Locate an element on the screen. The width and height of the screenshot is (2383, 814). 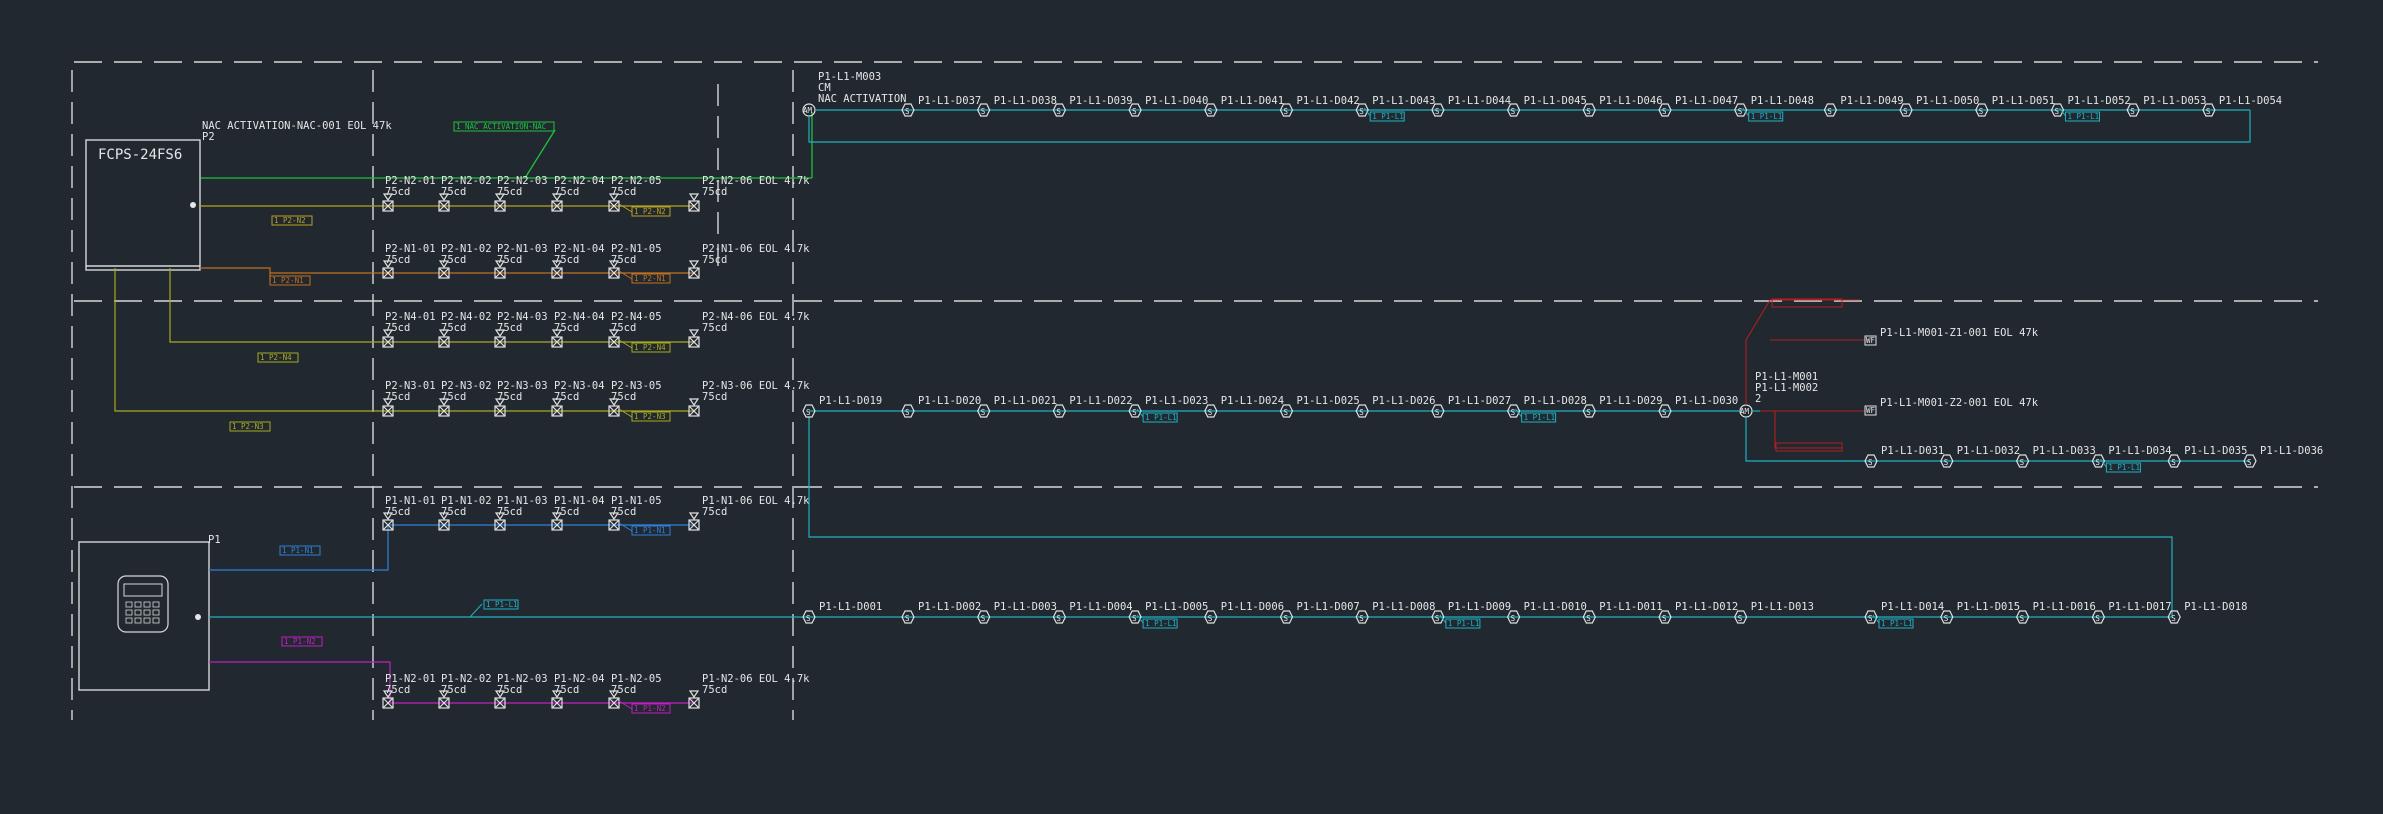
green-nac-leader is located at coordinates (540, 154).